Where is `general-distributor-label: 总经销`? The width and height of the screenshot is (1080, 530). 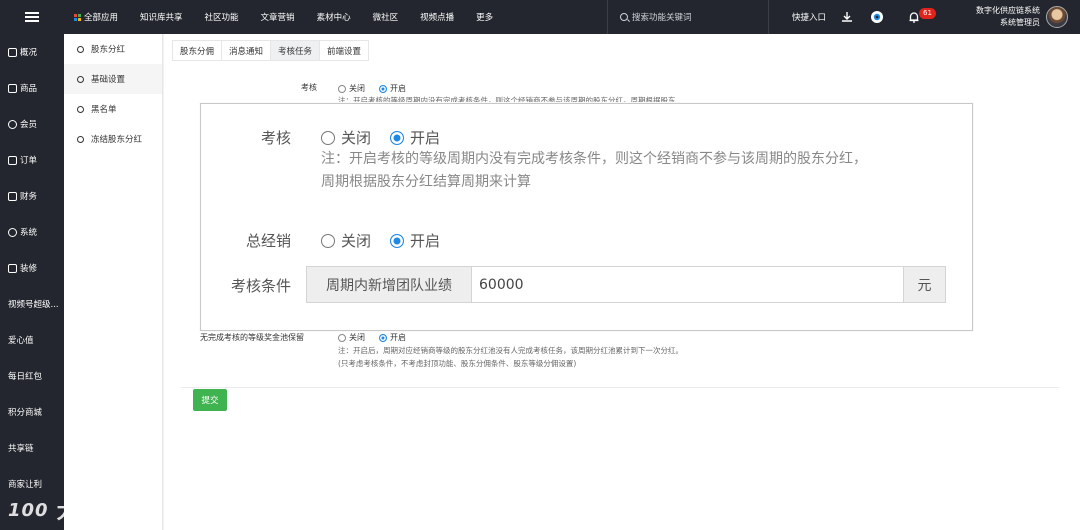
general-distributor-label: 总经销 is located at coordinates (268, 241).